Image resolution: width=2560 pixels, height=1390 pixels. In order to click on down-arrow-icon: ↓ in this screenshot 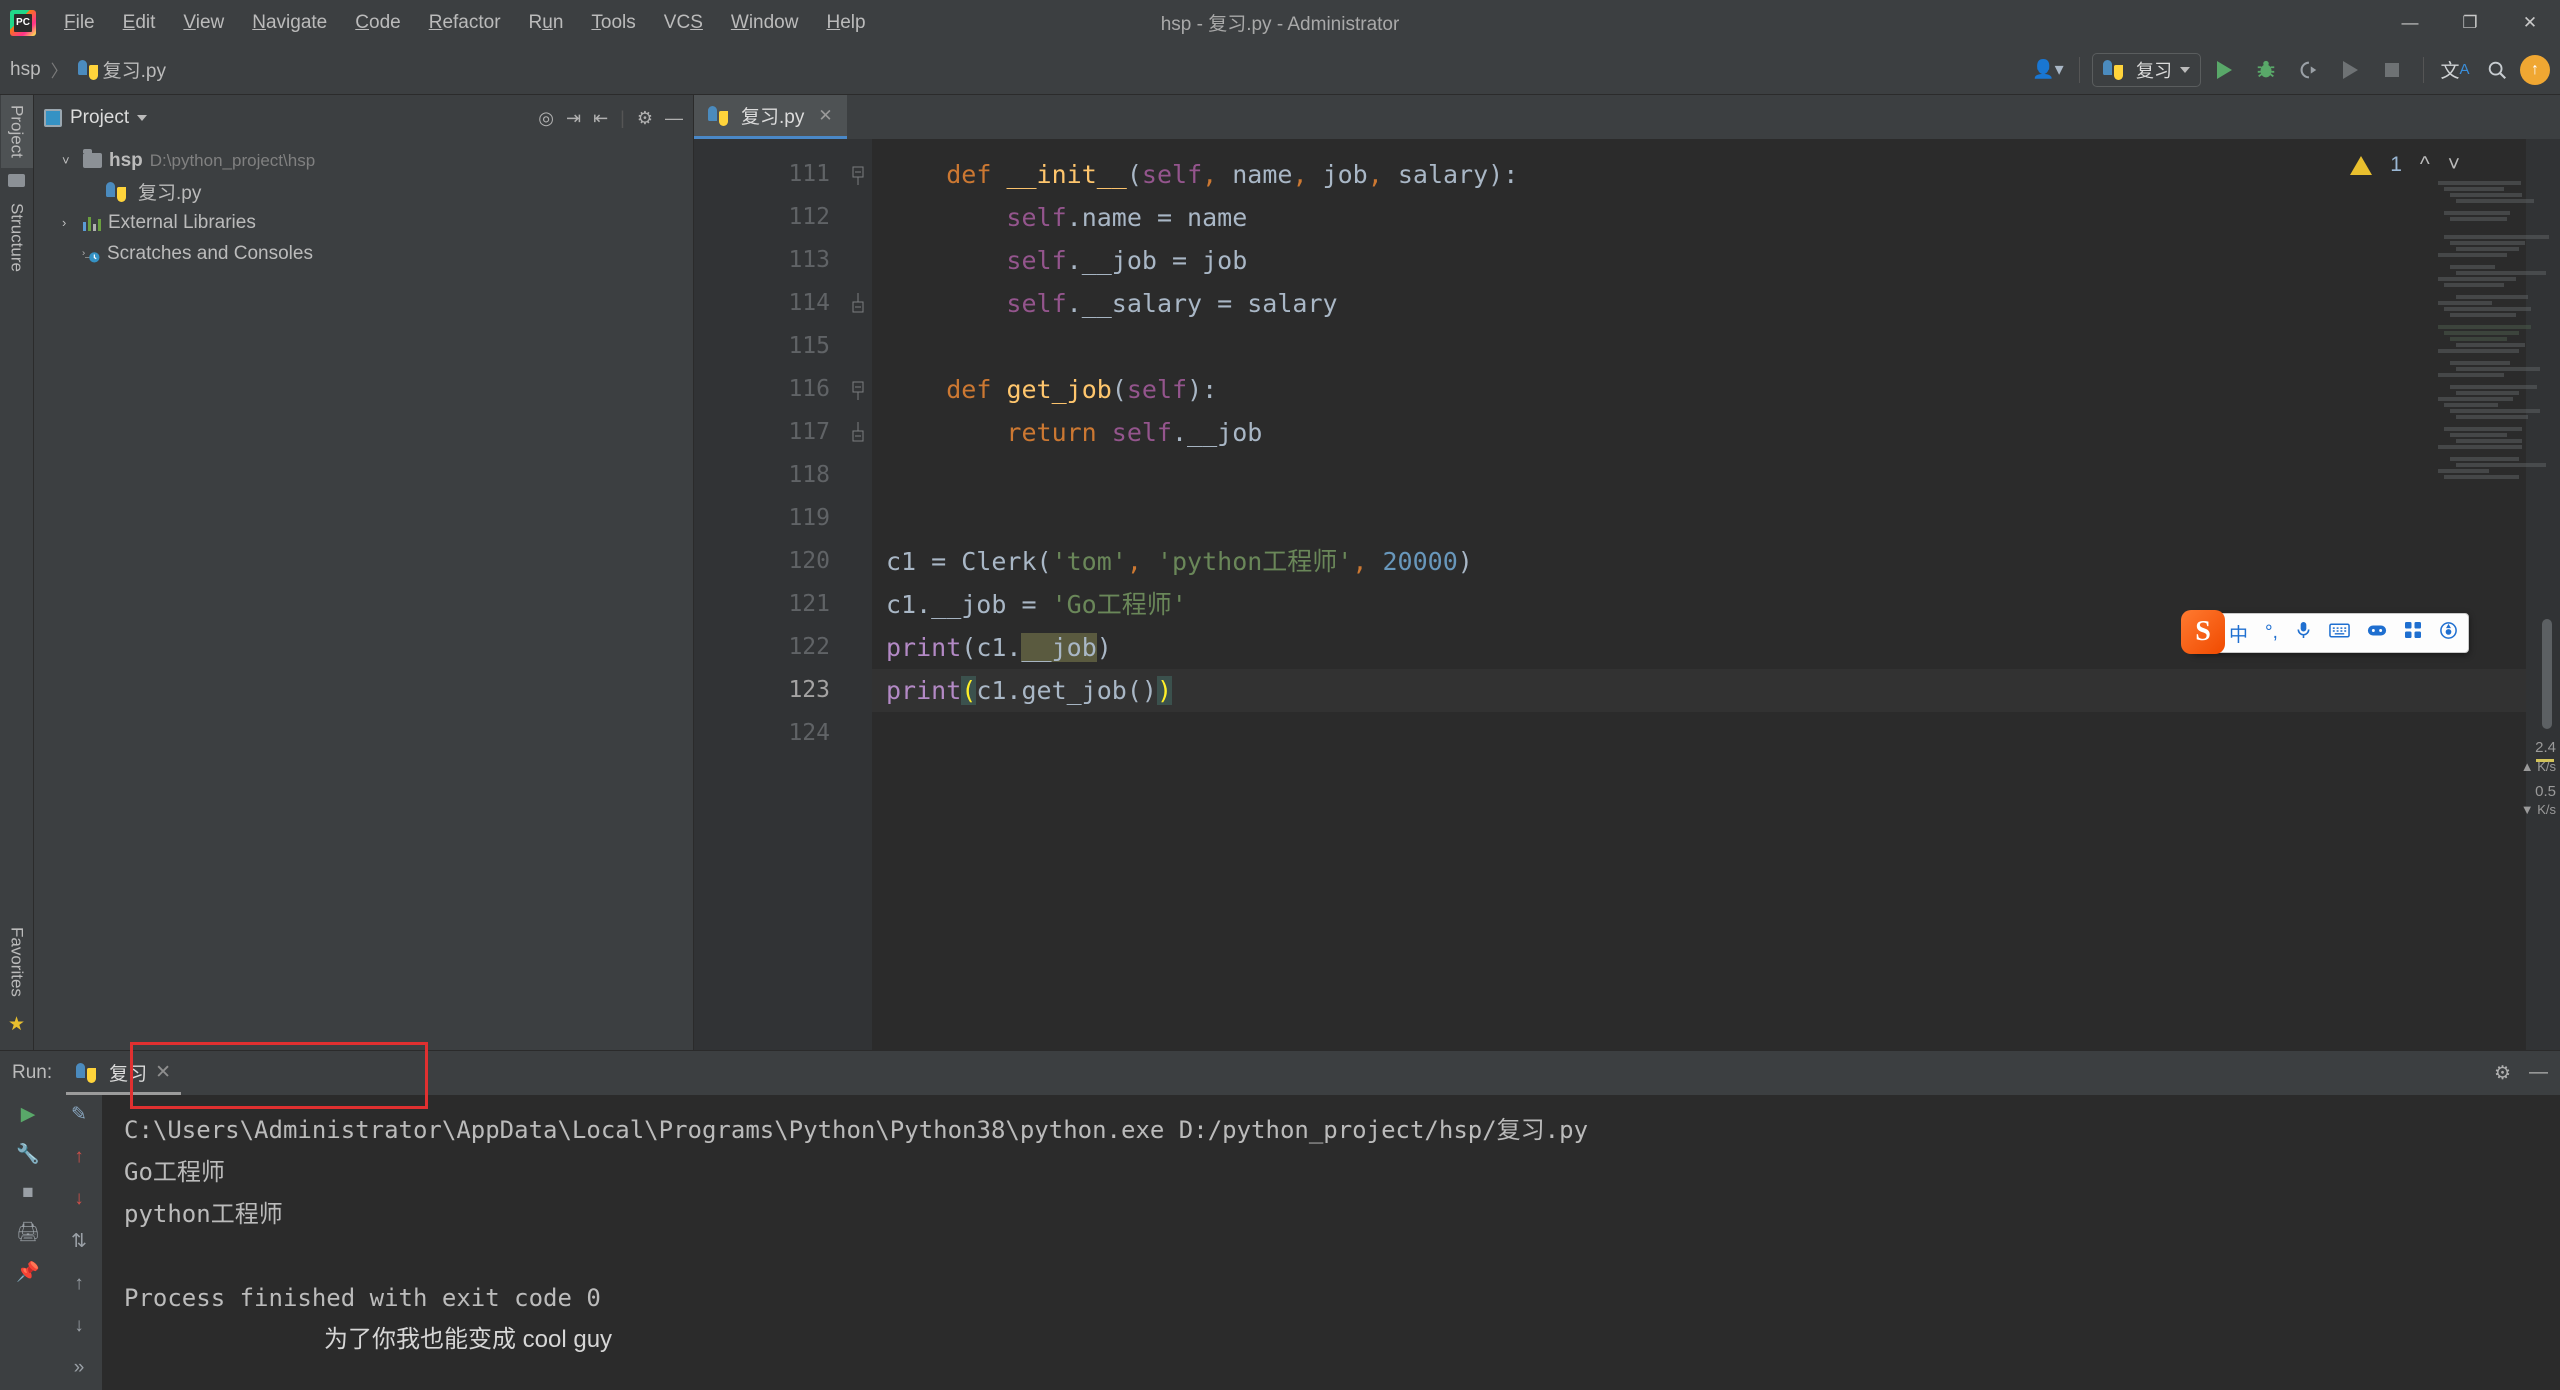, I will do `click(79, 1199)`.